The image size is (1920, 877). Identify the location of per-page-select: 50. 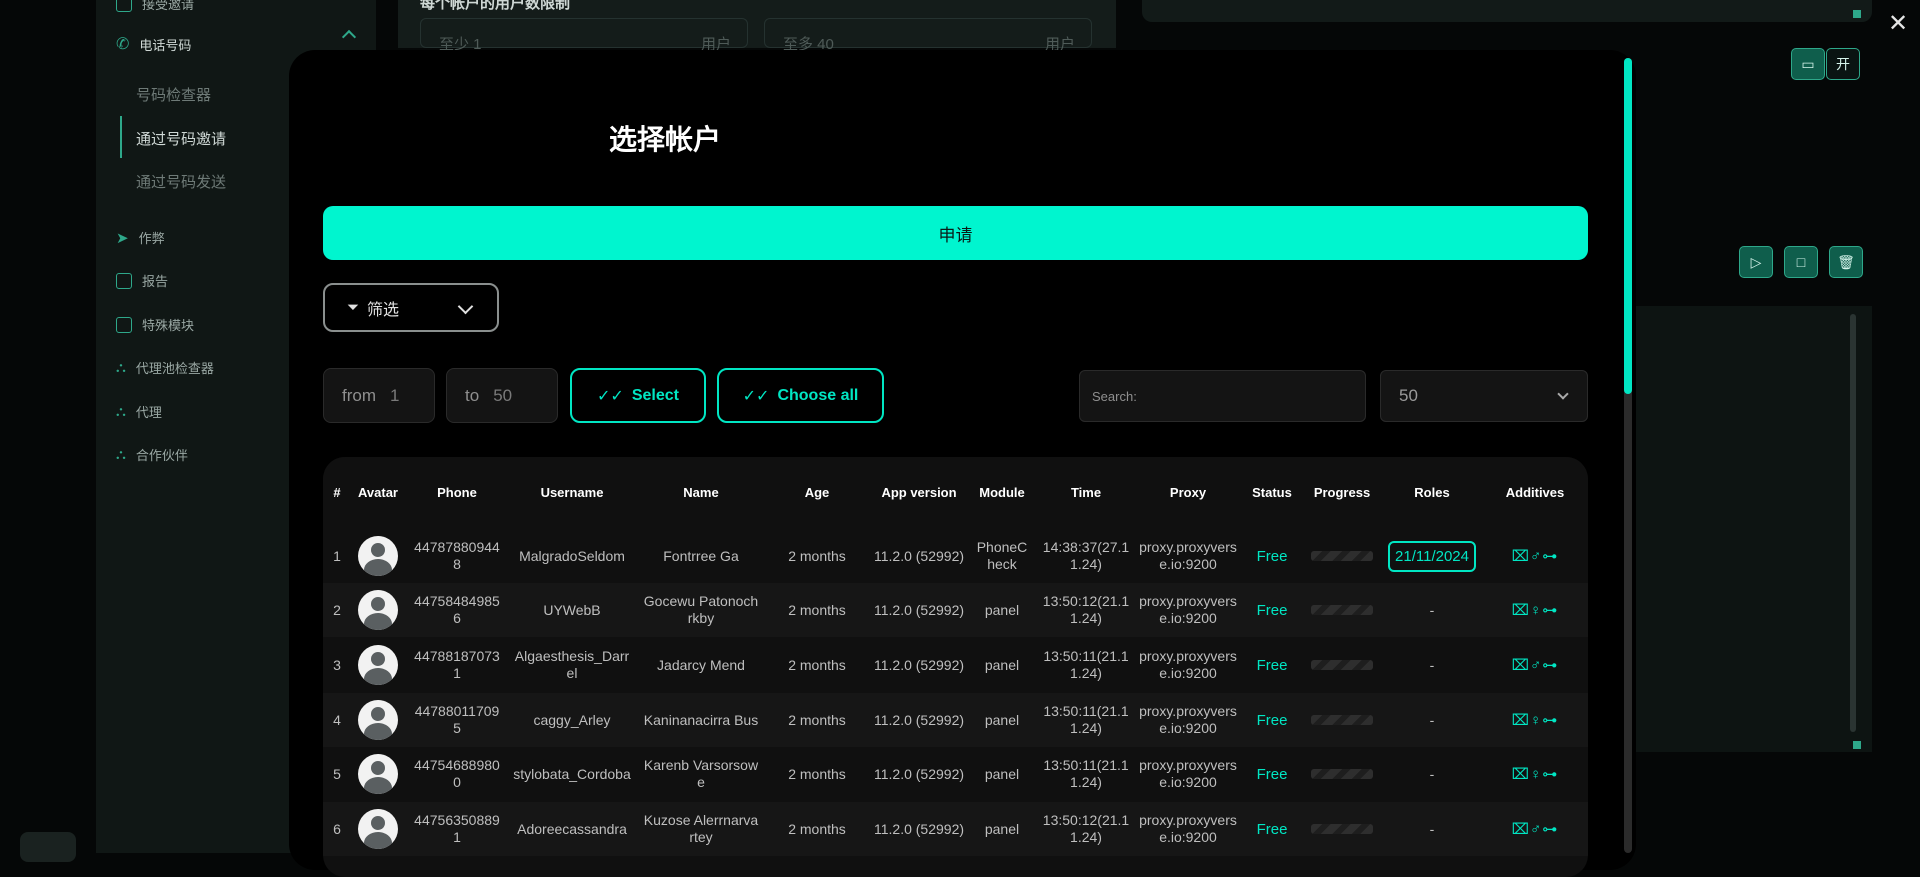
(1484, 396).